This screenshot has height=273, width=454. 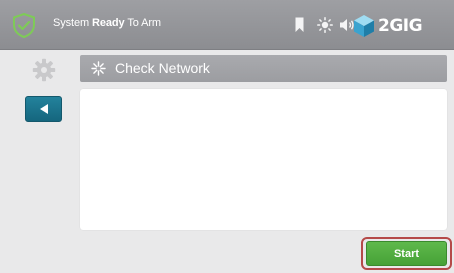 I want to click on status-emphasis: Ready, so click(x=108, y=23).